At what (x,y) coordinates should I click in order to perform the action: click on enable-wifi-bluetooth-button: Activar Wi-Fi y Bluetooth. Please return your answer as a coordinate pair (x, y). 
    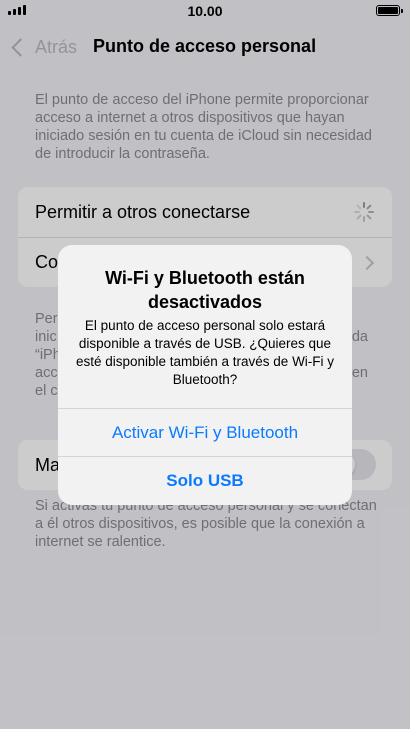
    Looking at the image, I should click on (205, 432).